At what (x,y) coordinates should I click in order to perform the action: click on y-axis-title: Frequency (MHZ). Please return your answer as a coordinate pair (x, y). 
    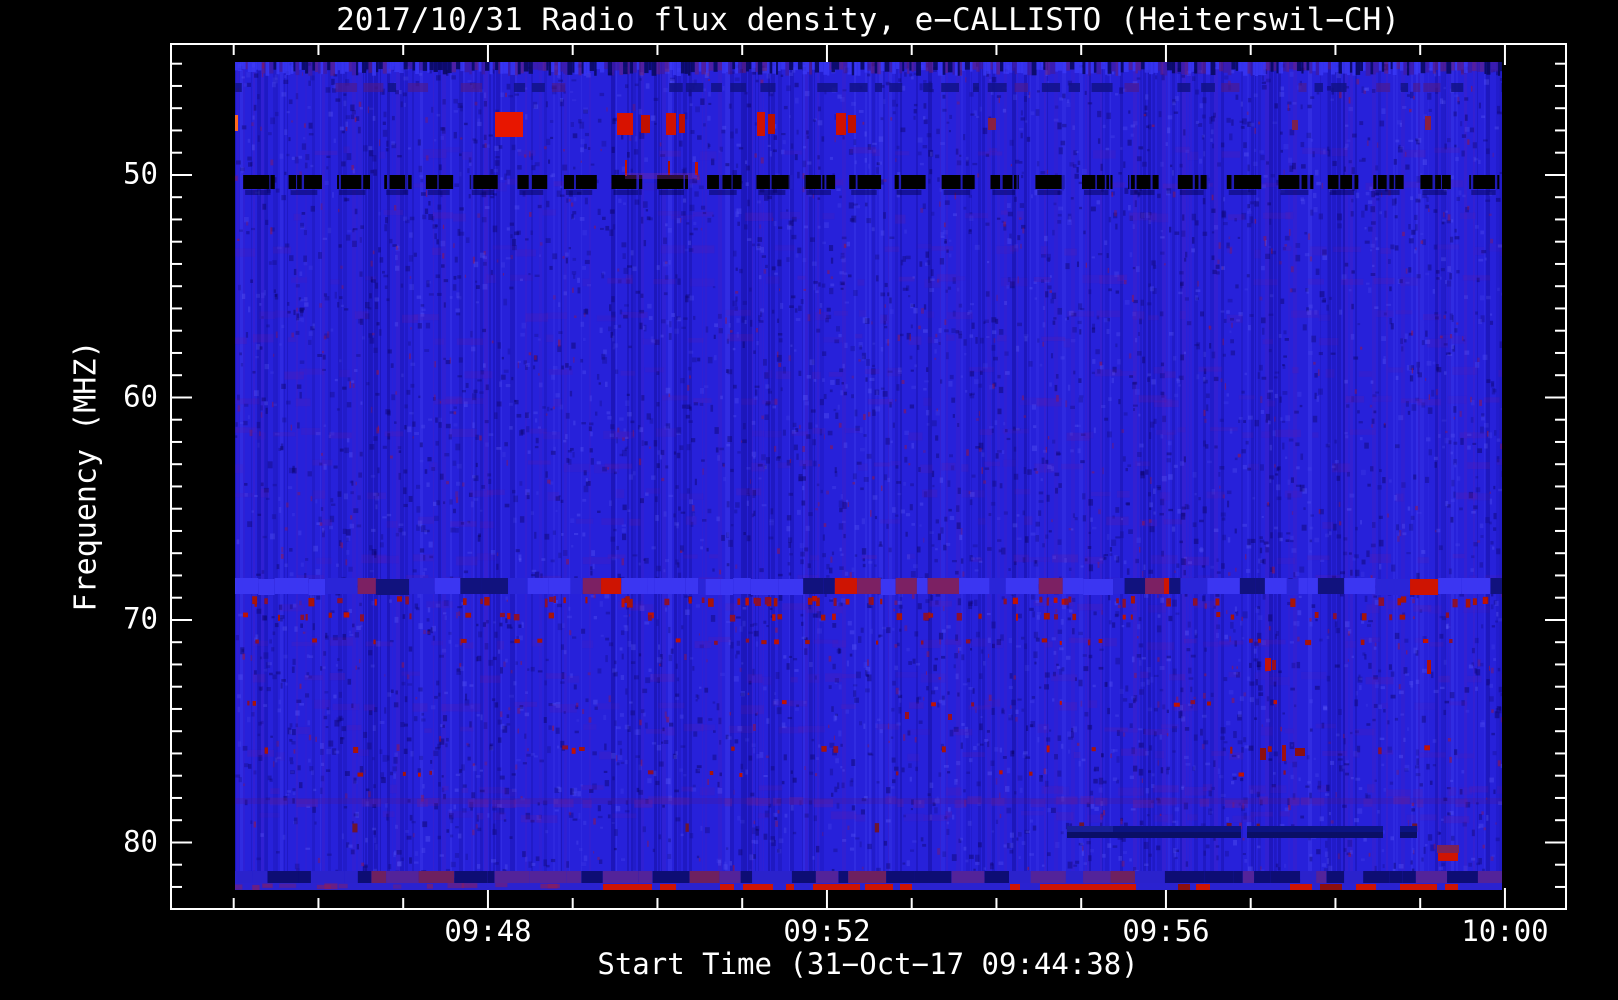
    Looking at the image, I should click on (86, 476).